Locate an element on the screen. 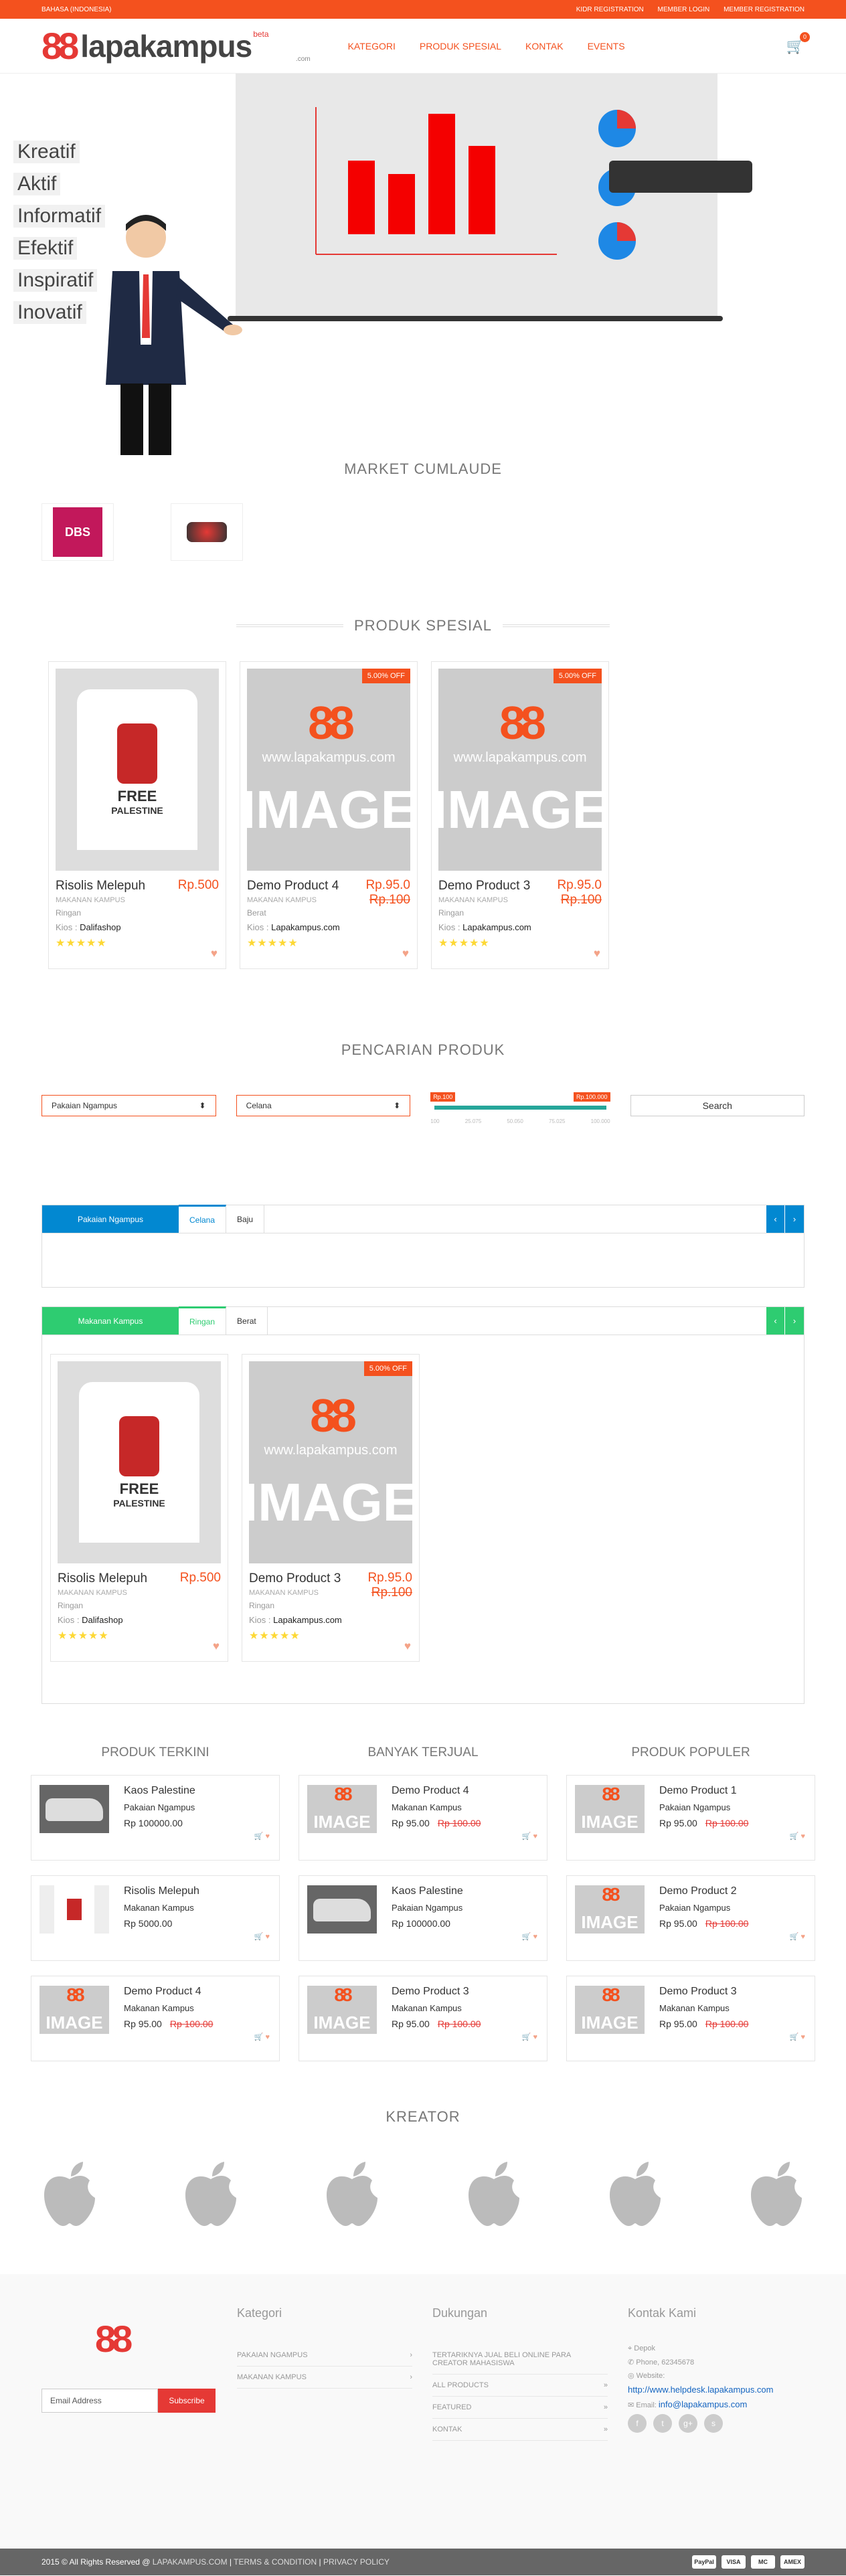 The image size is (846, 2576). footer-link: ALL PRODUCTS » is located at coordinates (520, 2386).